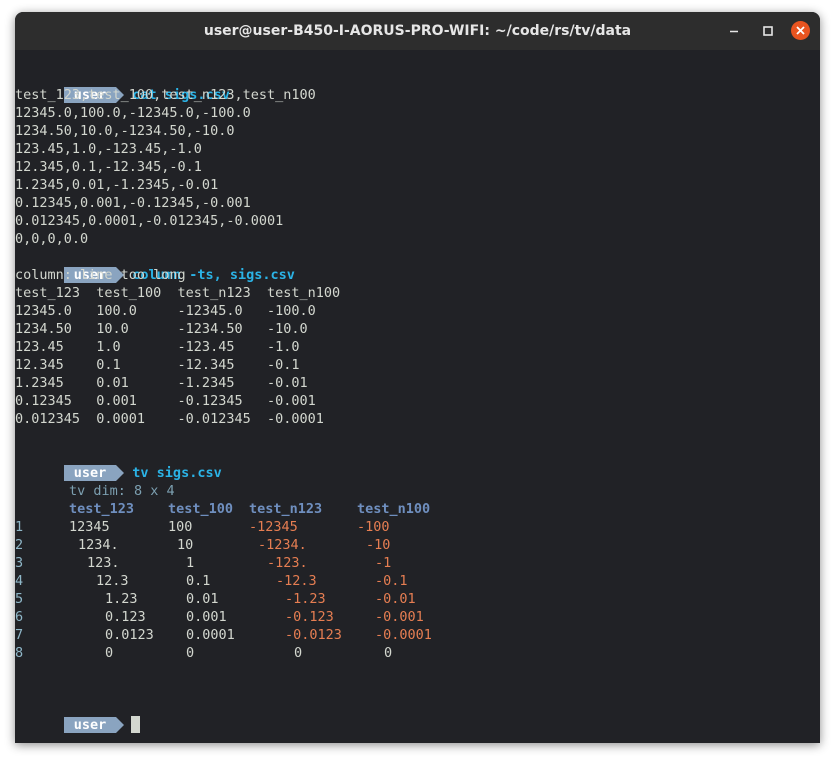 Image resolution: width=838 pixels, height=761 pixels. I want to click on cell-test-100: 0.0001, so click(210, 635).